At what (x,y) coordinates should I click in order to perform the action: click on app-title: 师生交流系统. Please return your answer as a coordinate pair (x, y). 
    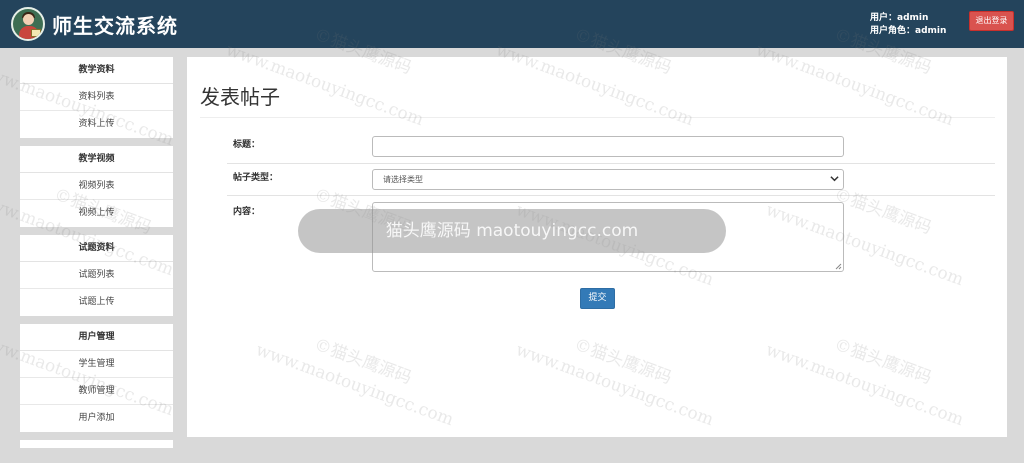
    Looking at the image, I should click on (115, 26).